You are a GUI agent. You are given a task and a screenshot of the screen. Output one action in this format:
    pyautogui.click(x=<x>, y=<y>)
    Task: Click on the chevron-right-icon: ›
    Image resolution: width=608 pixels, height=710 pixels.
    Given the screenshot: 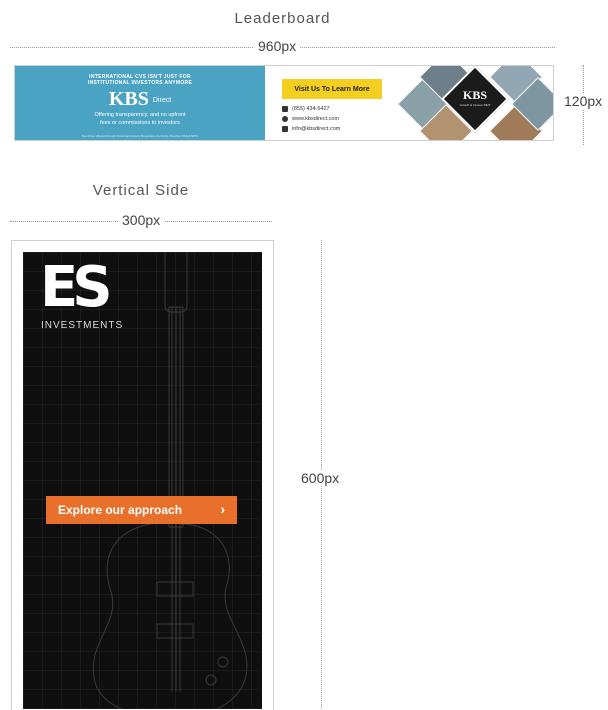 What is the action you would take?
    pyautogui.click(x=222, y=509)
    